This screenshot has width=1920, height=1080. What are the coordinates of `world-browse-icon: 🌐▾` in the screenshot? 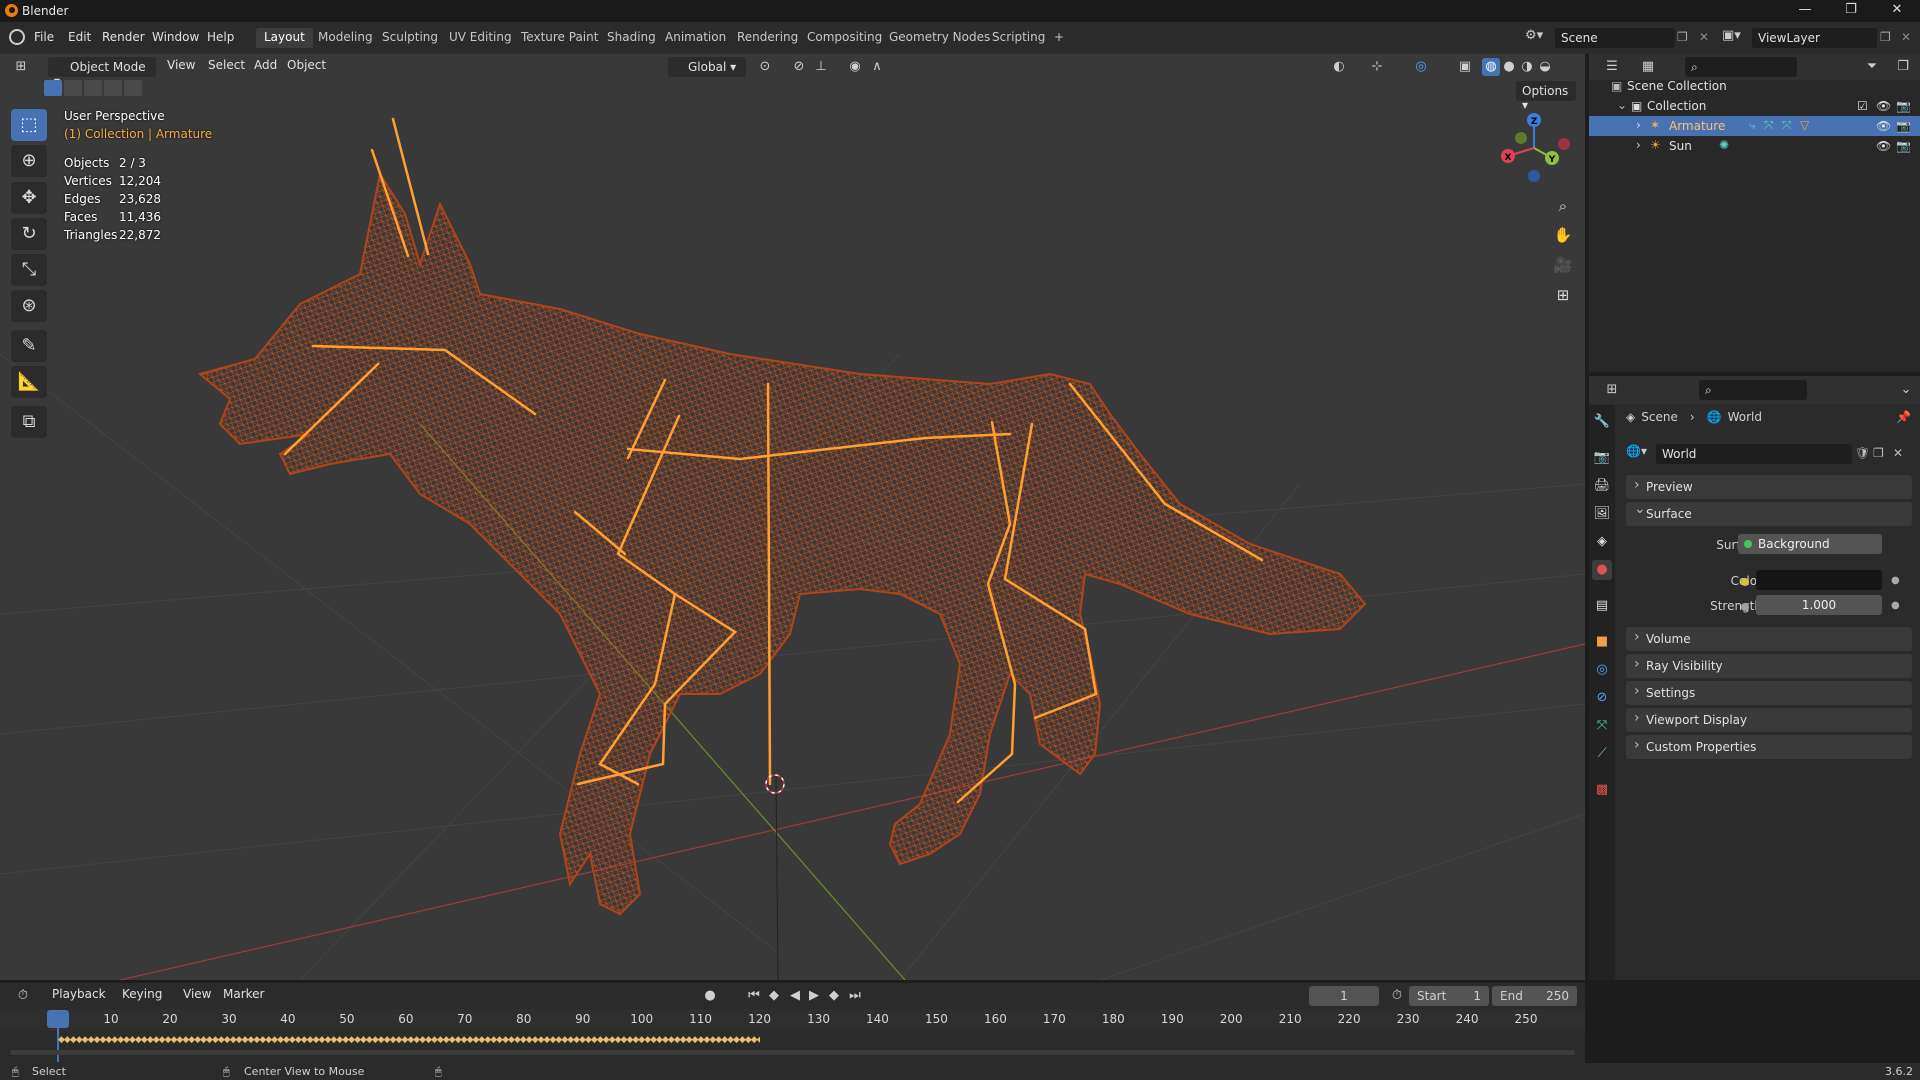 It's located at (1640, 454).